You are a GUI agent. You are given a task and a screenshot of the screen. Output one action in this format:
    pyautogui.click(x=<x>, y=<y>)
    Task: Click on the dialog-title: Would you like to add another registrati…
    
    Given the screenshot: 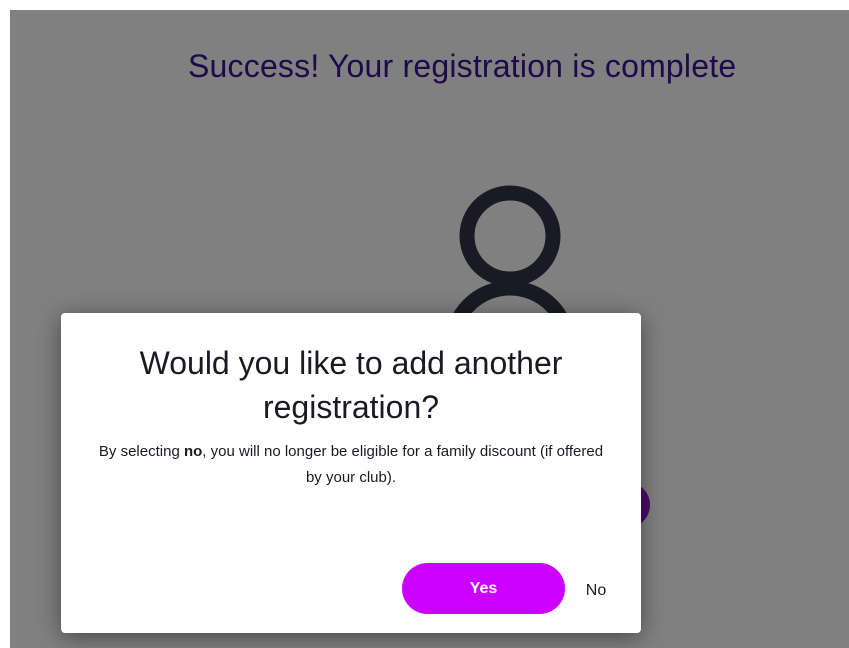 What is the action you would take?
    pyautogui.click(x=351, y=385)
    